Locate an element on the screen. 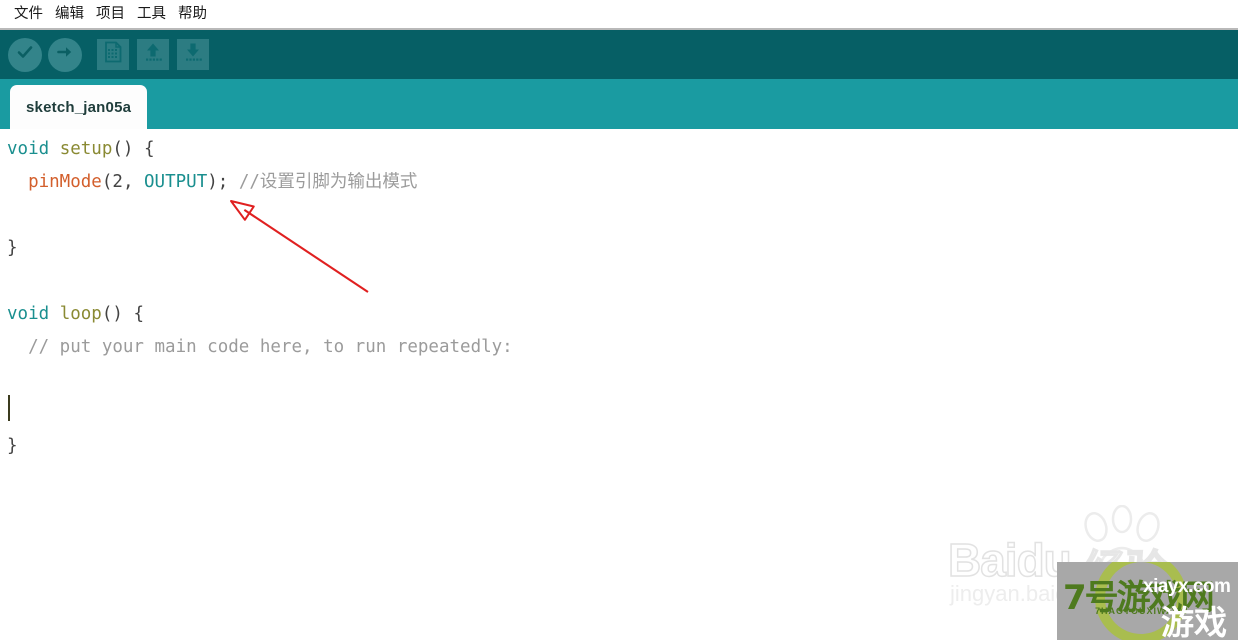 This screenshot has height=640, width=1238. tab-sketch-jan05a: sketch_jan05a is located at coordinates (79, 107).